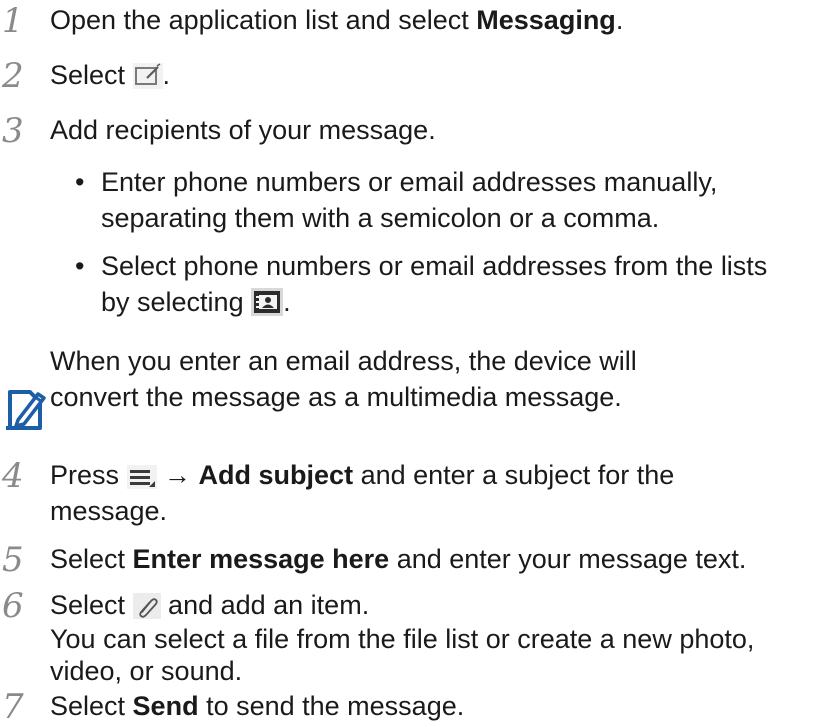 This screenshot has width=826, height=727. I want to click on ui-term: Send, so click(165, 706).